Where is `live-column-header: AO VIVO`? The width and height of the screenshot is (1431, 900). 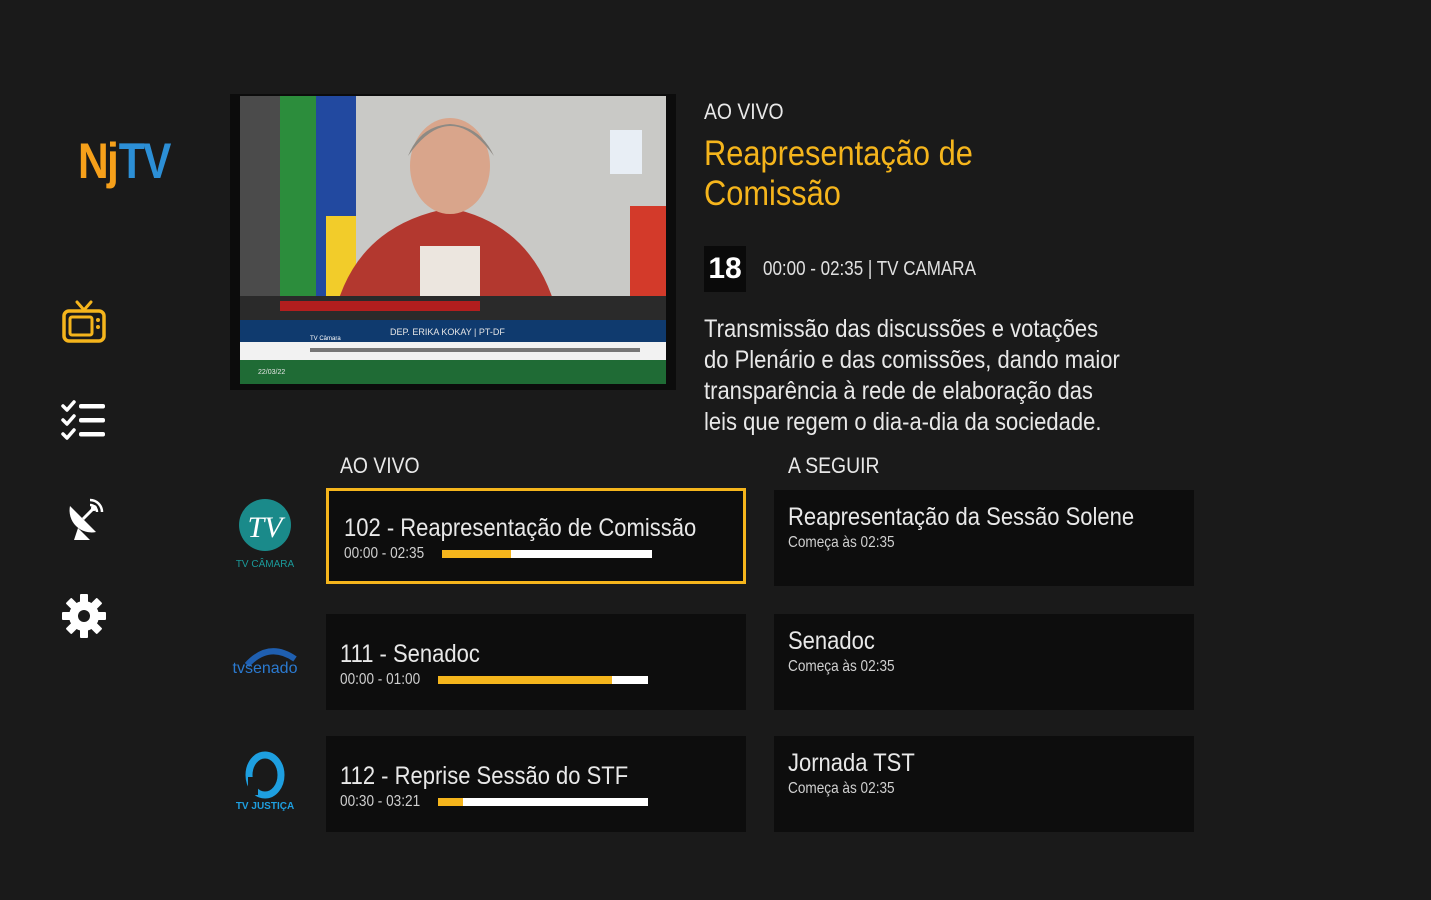
live-column-header: AO VIVO is located at coordinates (380, 465).